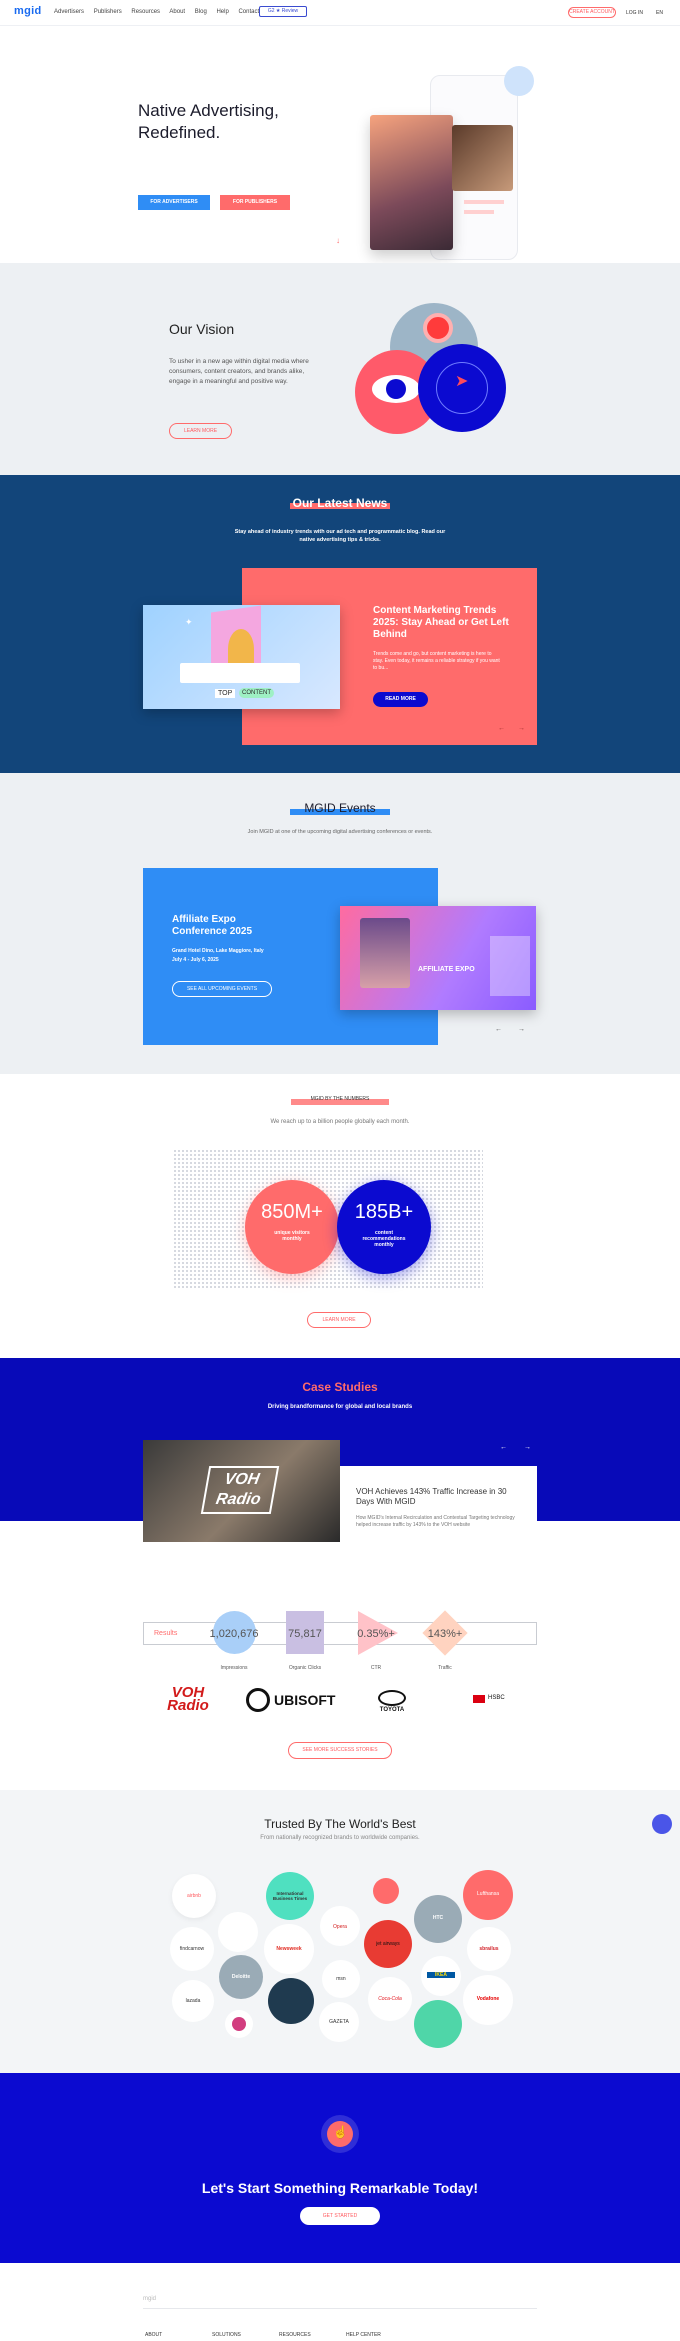  I want to click on metric-impressions-value: 1,020,676, so click(234, 1634).